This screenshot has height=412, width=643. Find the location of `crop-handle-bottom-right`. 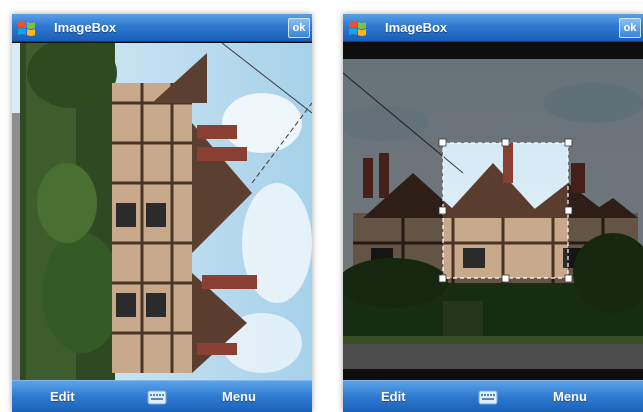

crop-handle-bottom-right is located at coordinates (568, 278).